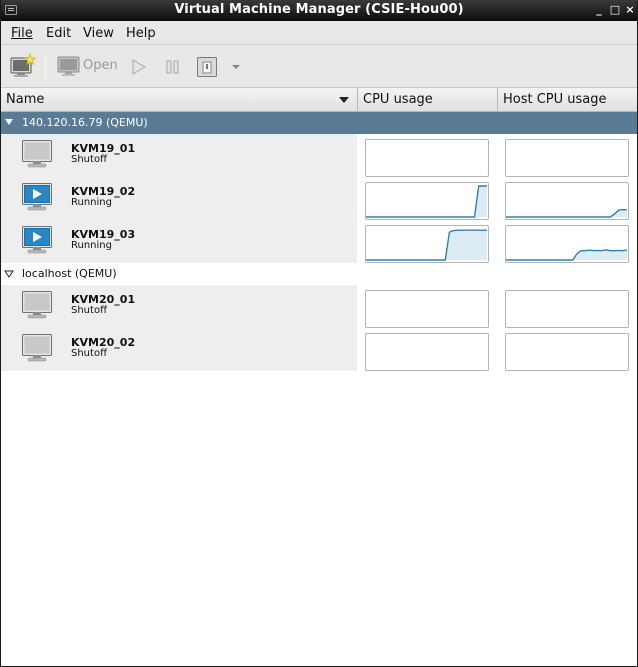 This screenshot has height=667, width=638. Describe the element at coordinates (599, 10) in the screenshot. I see `minimize-button: _` at that location.